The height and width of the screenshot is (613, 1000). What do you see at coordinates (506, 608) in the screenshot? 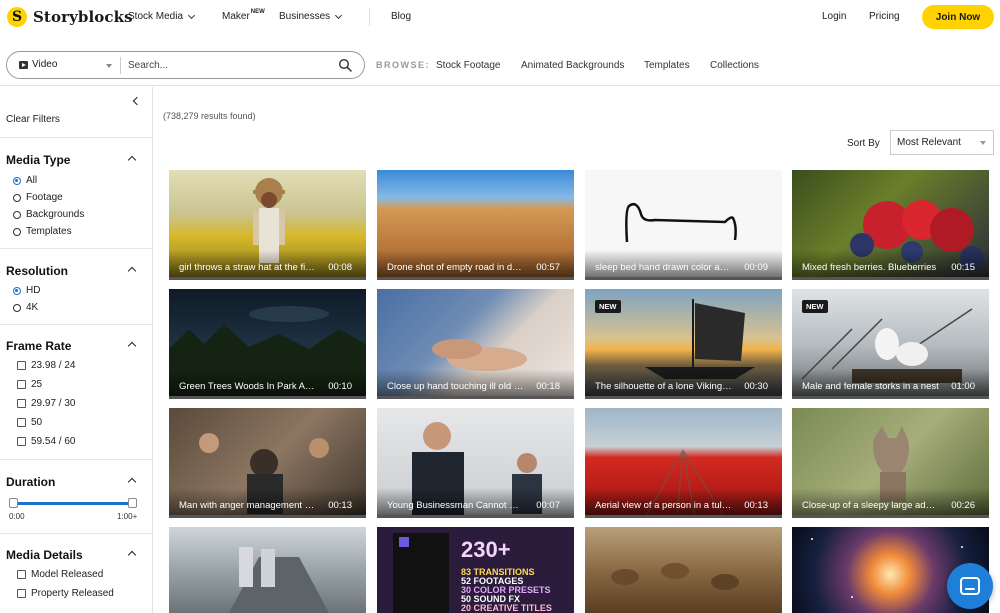
I see `promo-line: 20 CREATIVE TITLES` at bounding box center [506, 608].